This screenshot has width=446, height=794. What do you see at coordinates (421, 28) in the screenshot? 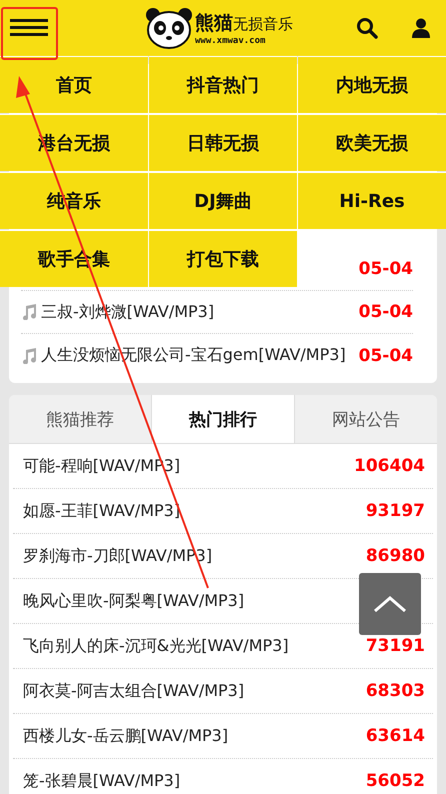
I see `user-icon` at bounding box center [421, 28].